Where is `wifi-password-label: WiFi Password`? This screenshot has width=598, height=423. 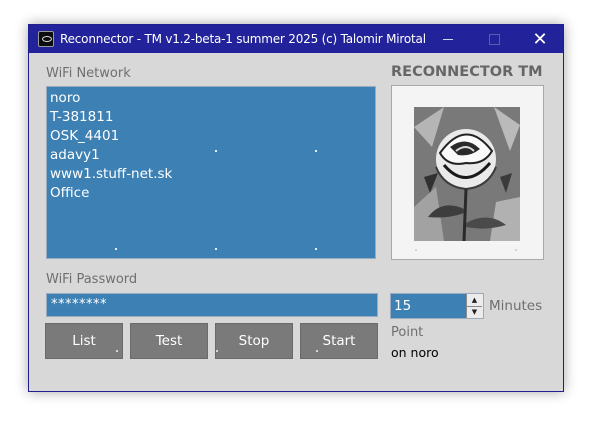 wifi-password-label: WiFi Password is located at coordinates (92, 279).